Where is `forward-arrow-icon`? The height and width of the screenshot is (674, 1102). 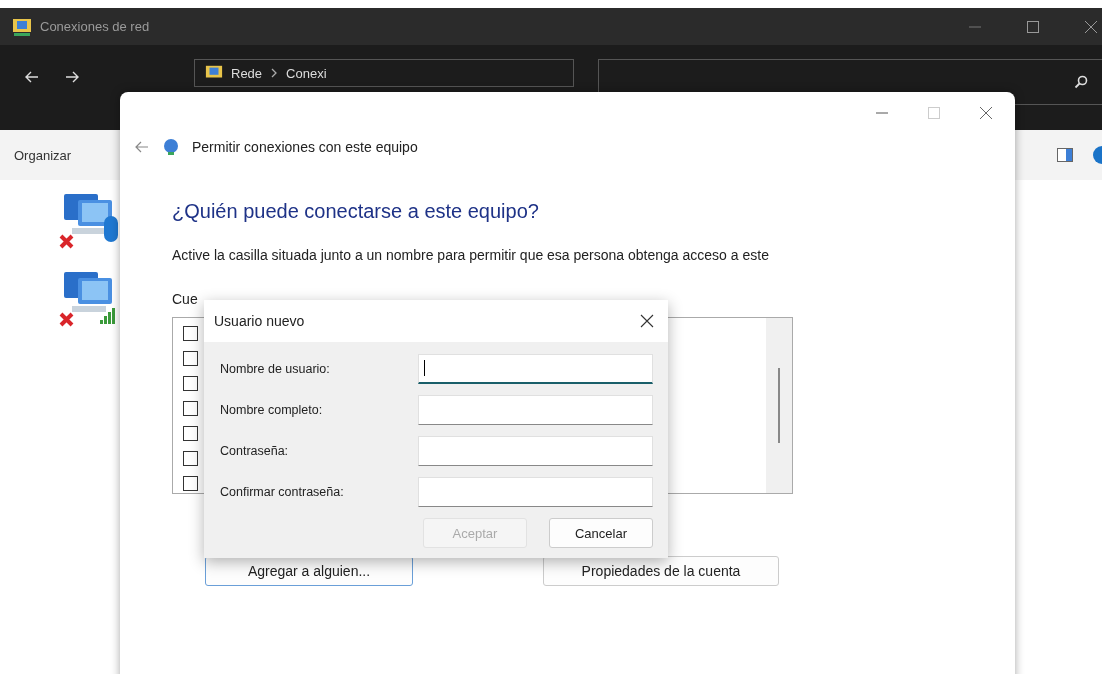 forward-arrow-icon is located at coordinates (72, 77).